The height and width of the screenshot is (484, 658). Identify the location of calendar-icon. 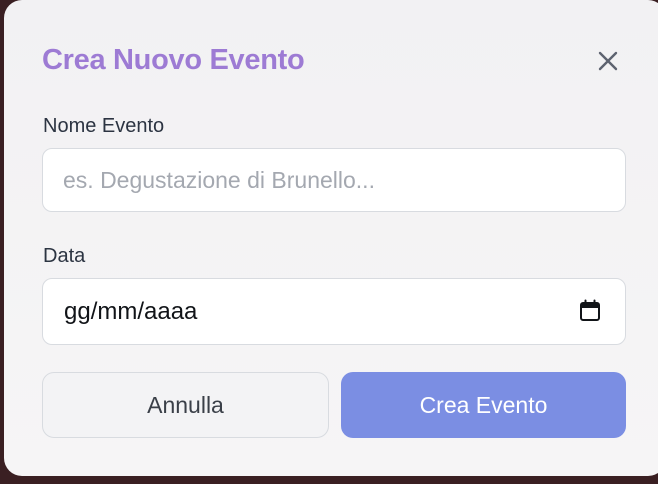
(590, 311).